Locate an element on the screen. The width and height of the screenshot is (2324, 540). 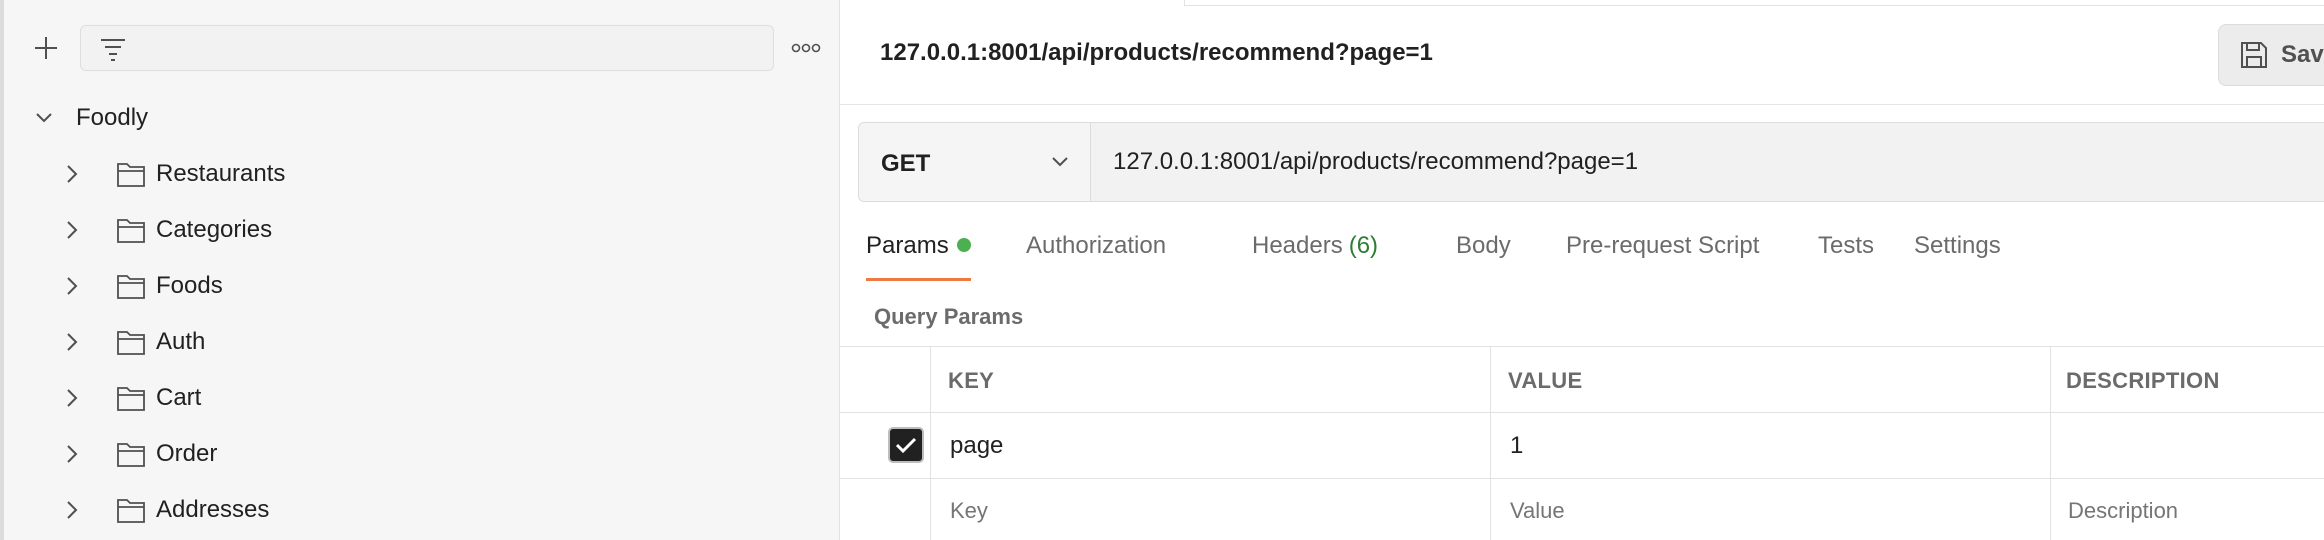
tab-params: Params is located at coordinates (918, 257).